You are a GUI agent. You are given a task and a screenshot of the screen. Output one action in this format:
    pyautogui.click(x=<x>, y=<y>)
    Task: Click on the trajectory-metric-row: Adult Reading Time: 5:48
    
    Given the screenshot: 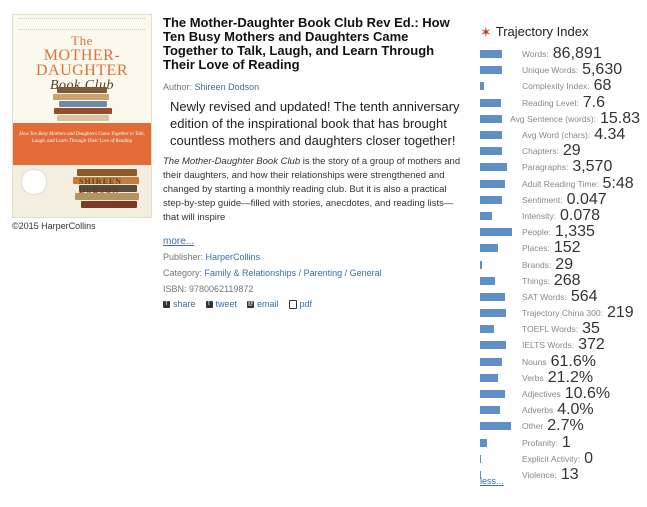 What is the action you would take?
    pyautogui.click(x=560, y=183)
    